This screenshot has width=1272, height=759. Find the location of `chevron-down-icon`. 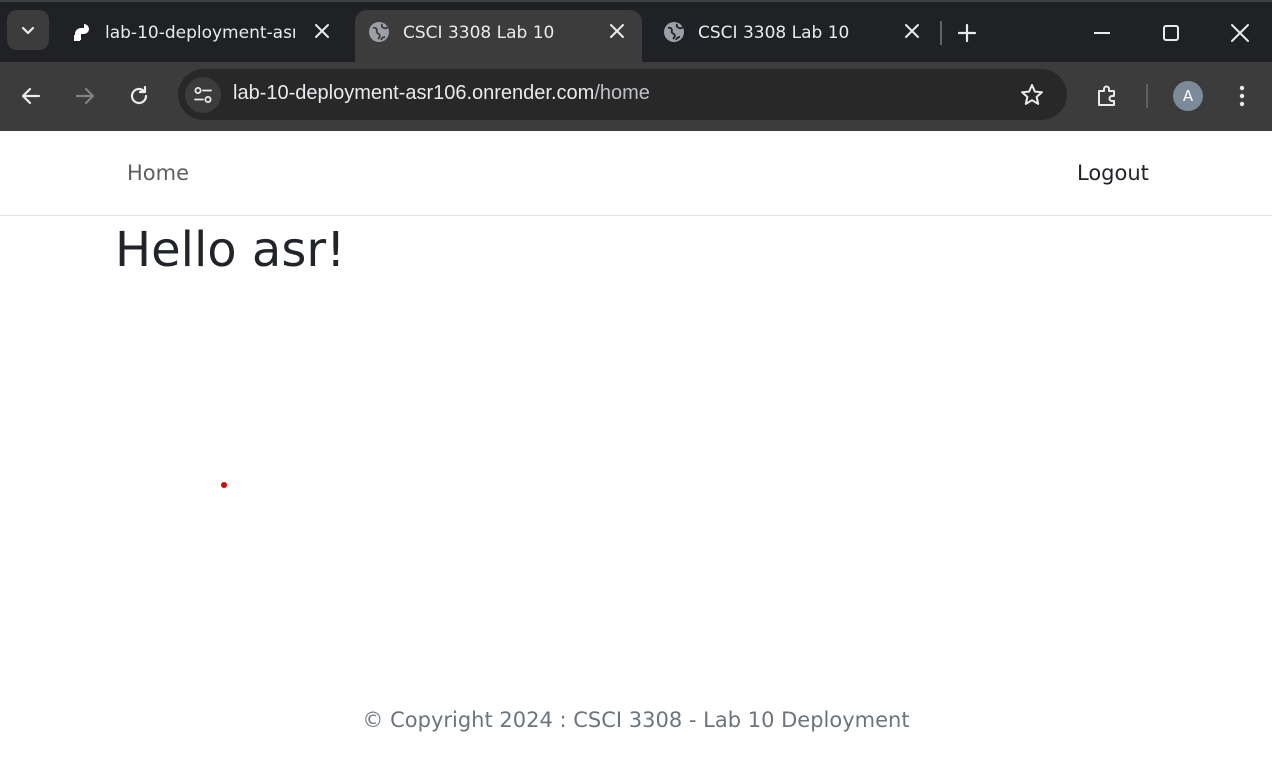

chevron-down-icon is located at coordinates (28, 30).